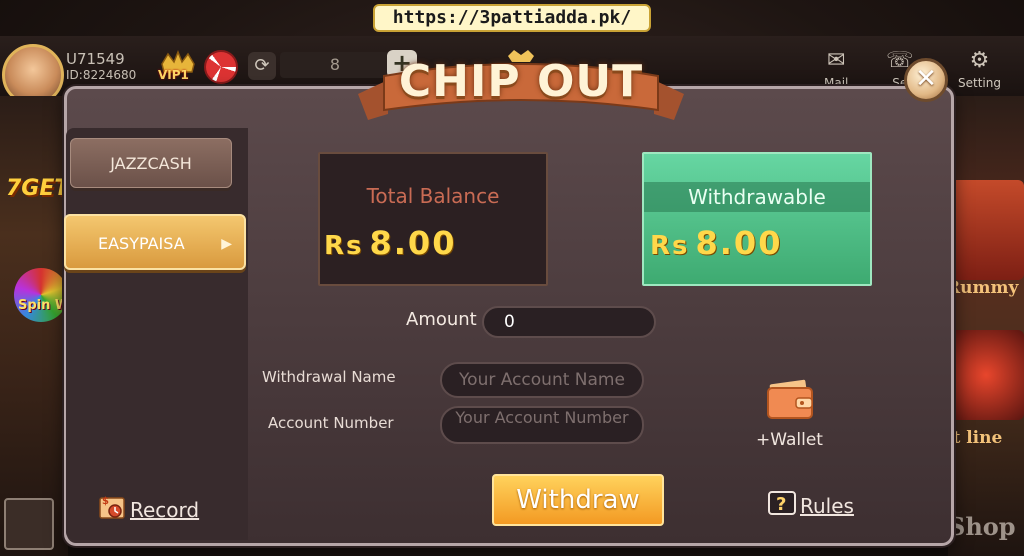 Image resolution: width=1024 pixels, height=556 pixels. What do you see at coordinates (982, 526) in the screenshot?
I see `shop-label: Shop` at bounding box center [982, 526].